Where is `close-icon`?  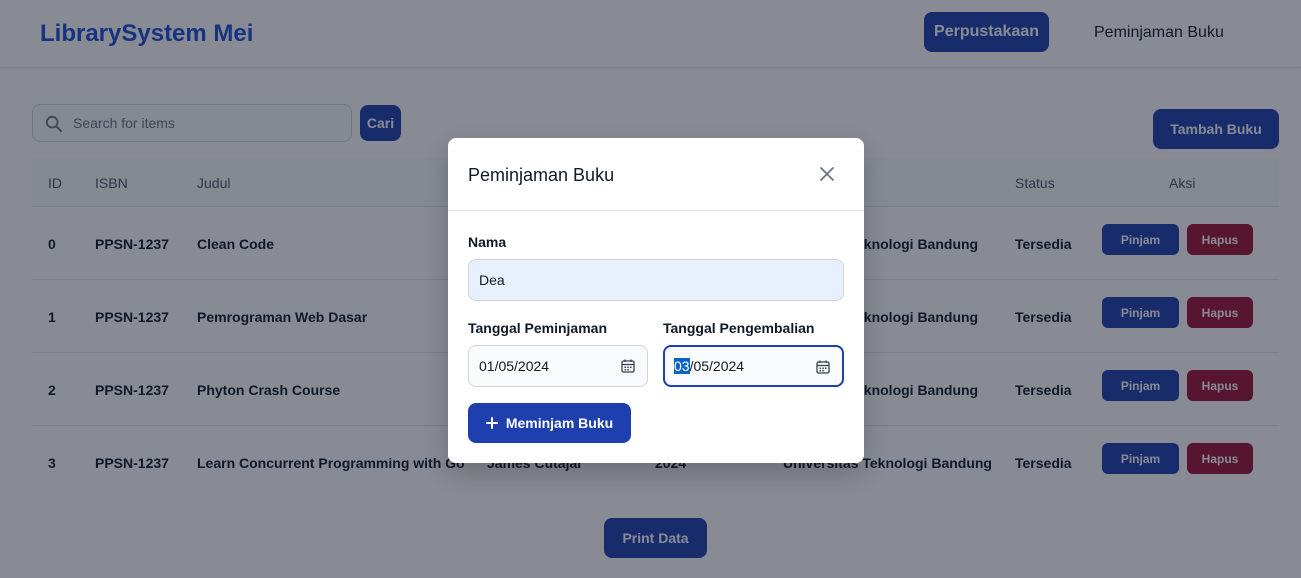
close-icon is located at coordinates (827, 174).